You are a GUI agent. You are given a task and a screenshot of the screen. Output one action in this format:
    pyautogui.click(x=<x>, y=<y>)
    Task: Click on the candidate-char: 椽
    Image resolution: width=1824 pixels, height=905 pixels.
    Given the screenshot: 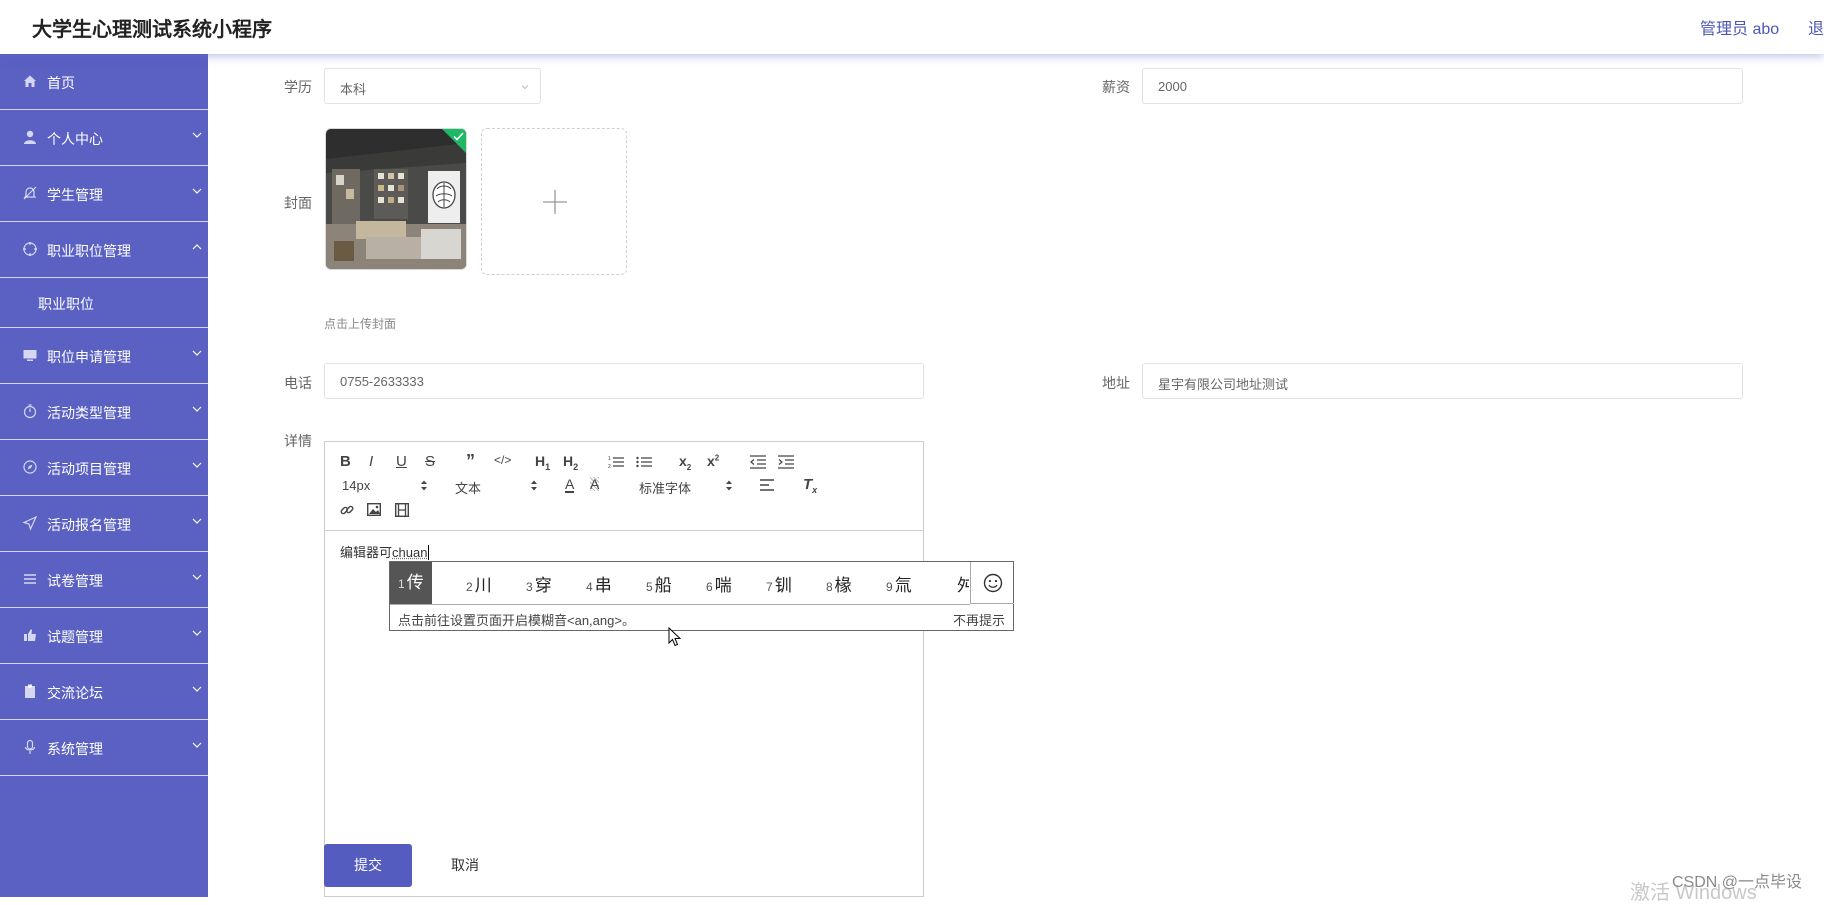 What is the action you would take?
    pyautogui.click(x=843, y=585)
    